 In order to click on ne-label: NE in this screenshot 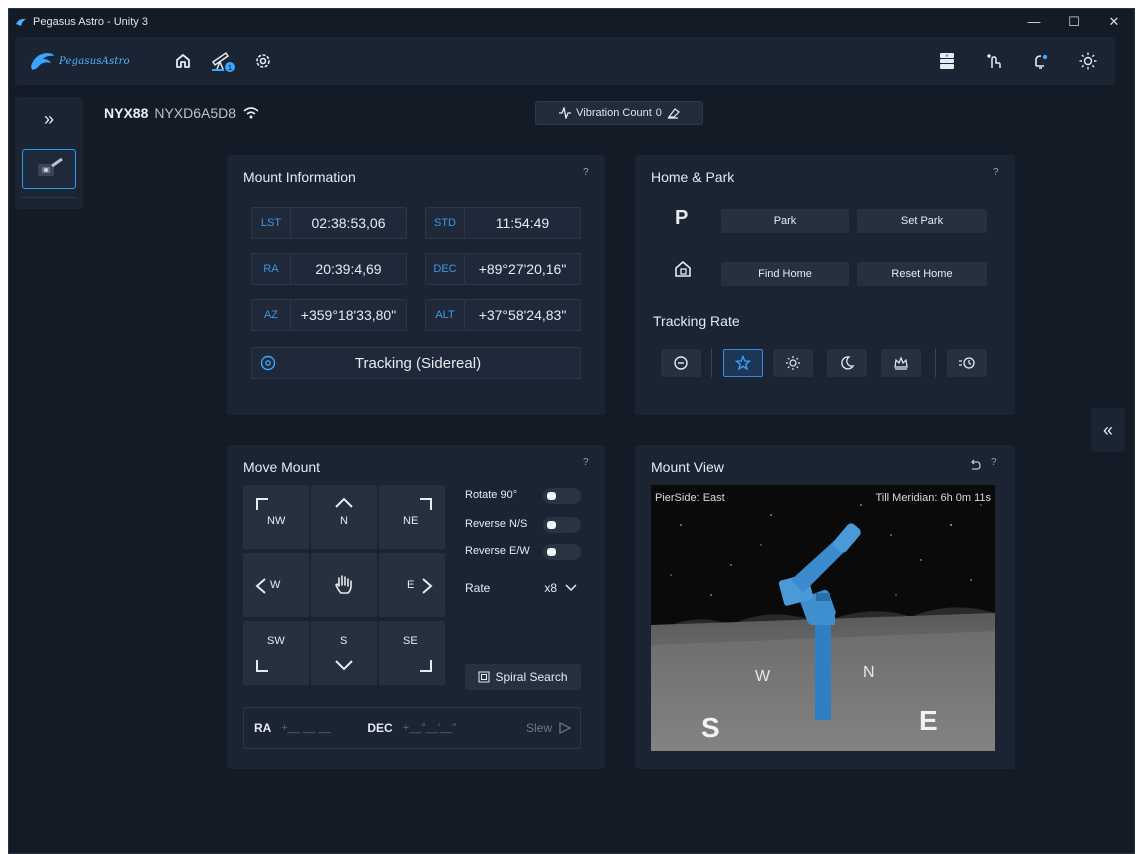, I will do `click(411, 521)`.